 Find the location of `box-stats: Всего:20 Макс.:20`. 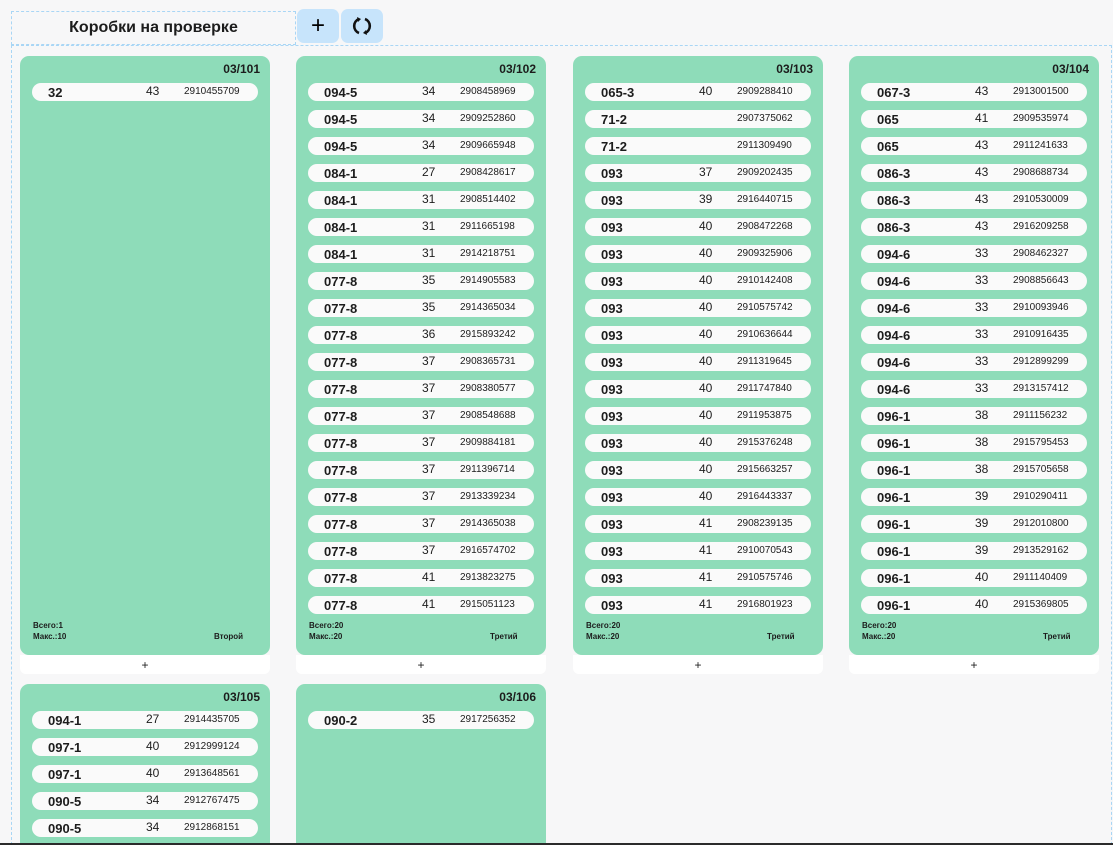

box-stats: Всего:20 Макс.:20 is located at coordinates (326, 631).